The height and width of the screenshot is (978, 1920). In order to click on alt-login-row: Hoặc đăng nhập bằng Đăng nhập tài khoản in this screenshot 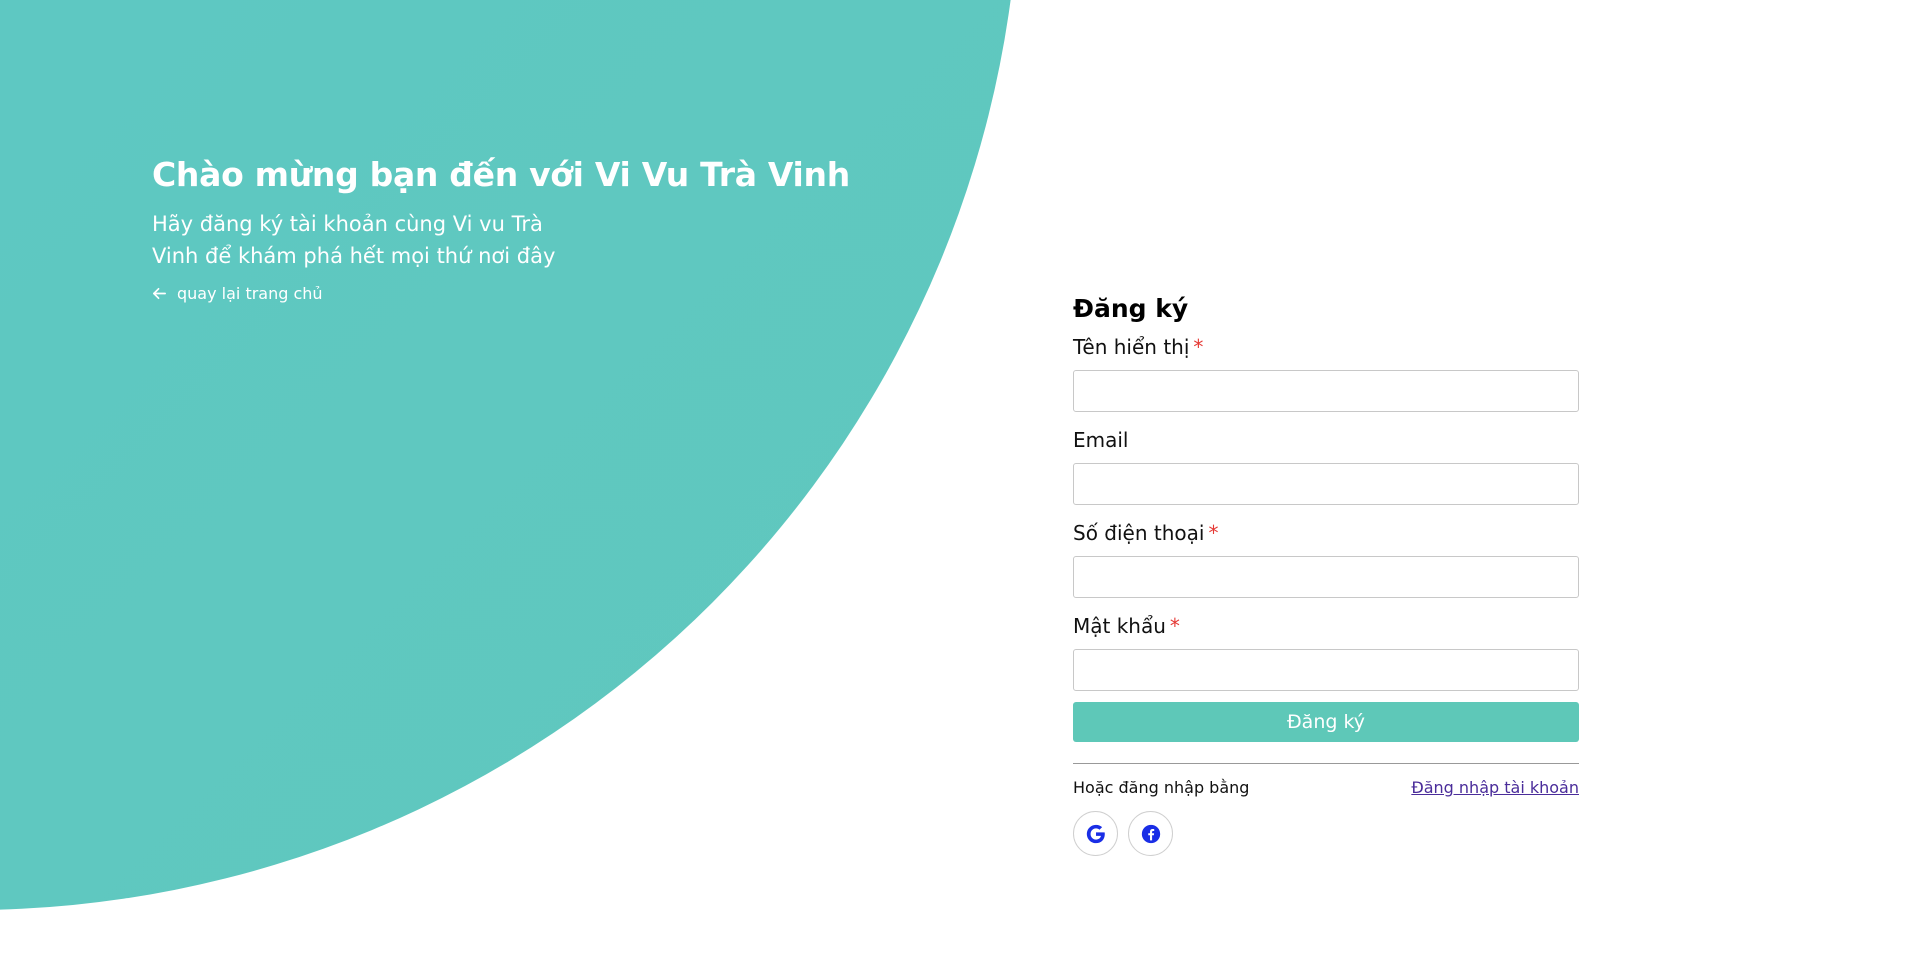, I will do `click(1326, 787)`.